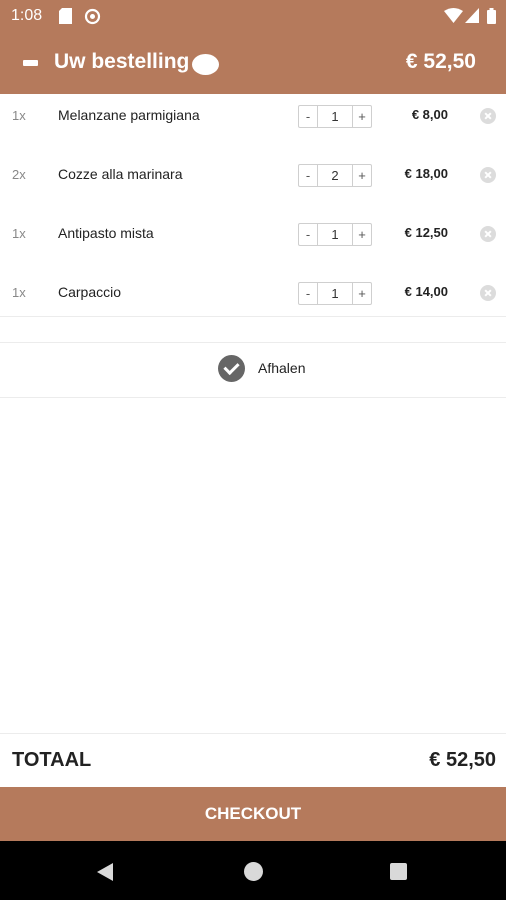 Image resolution: width=506 pixels, height=900 pixels. I want to click on pickup-label: Afhalen, so click(282, 368).